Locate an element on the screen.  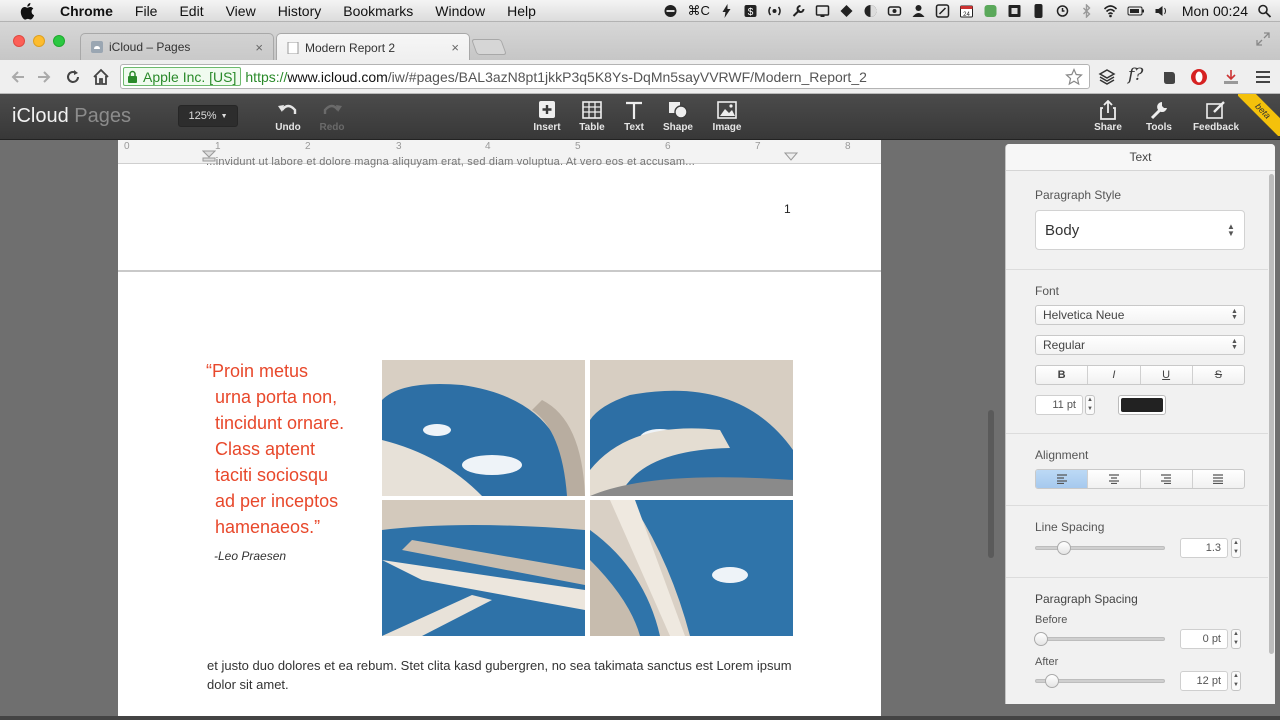
broadcast-icon is located at coordinates (774, 11).